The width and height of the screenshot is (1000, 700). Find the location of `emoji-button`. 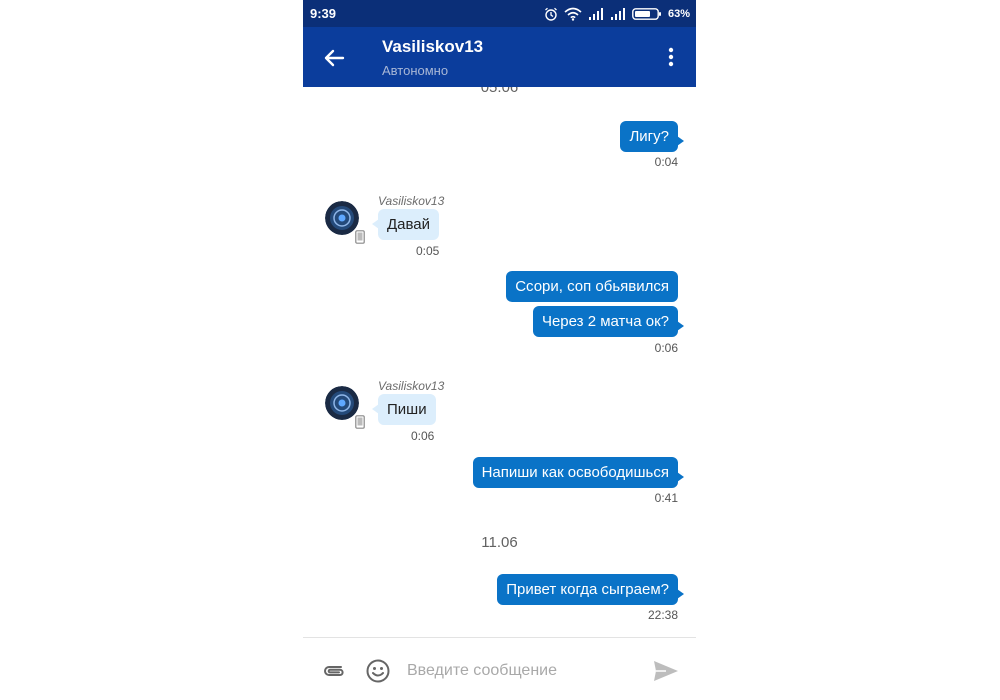

emoji-button is located at coordinates (378, 671).